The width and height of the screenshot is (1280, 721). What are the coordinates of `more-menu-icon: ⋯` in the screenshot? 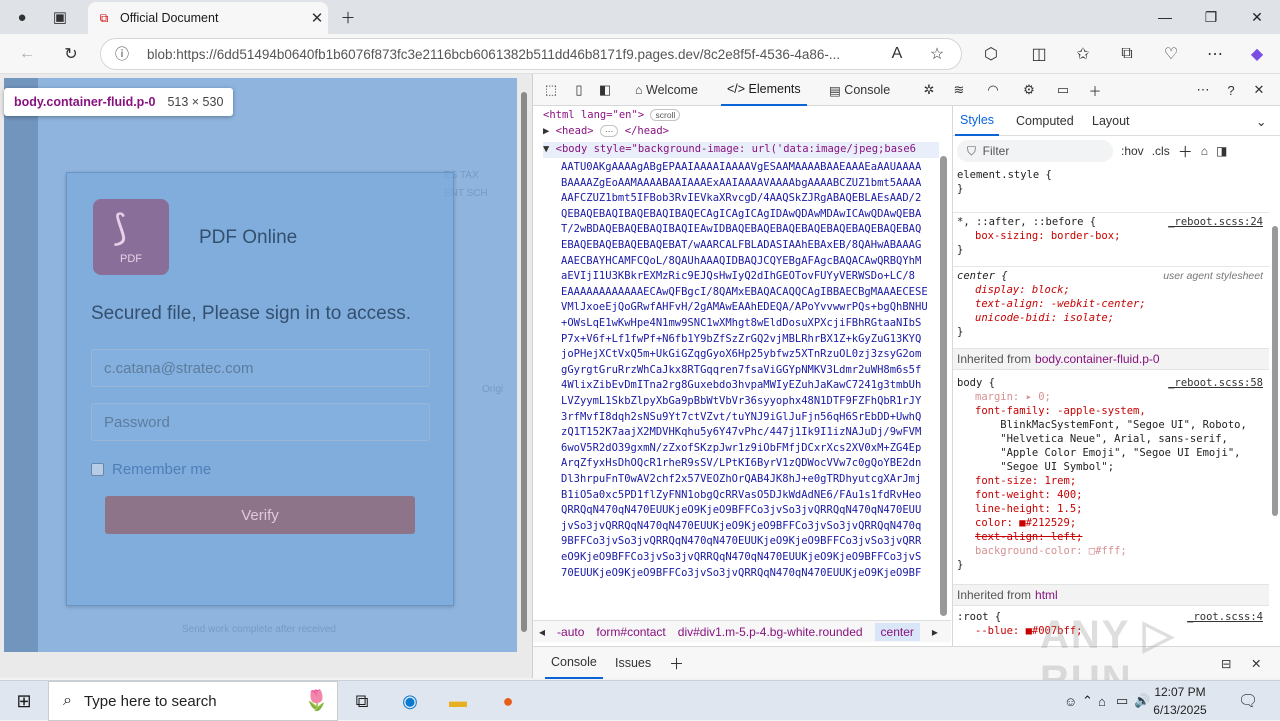 It's located at (1215, 54).